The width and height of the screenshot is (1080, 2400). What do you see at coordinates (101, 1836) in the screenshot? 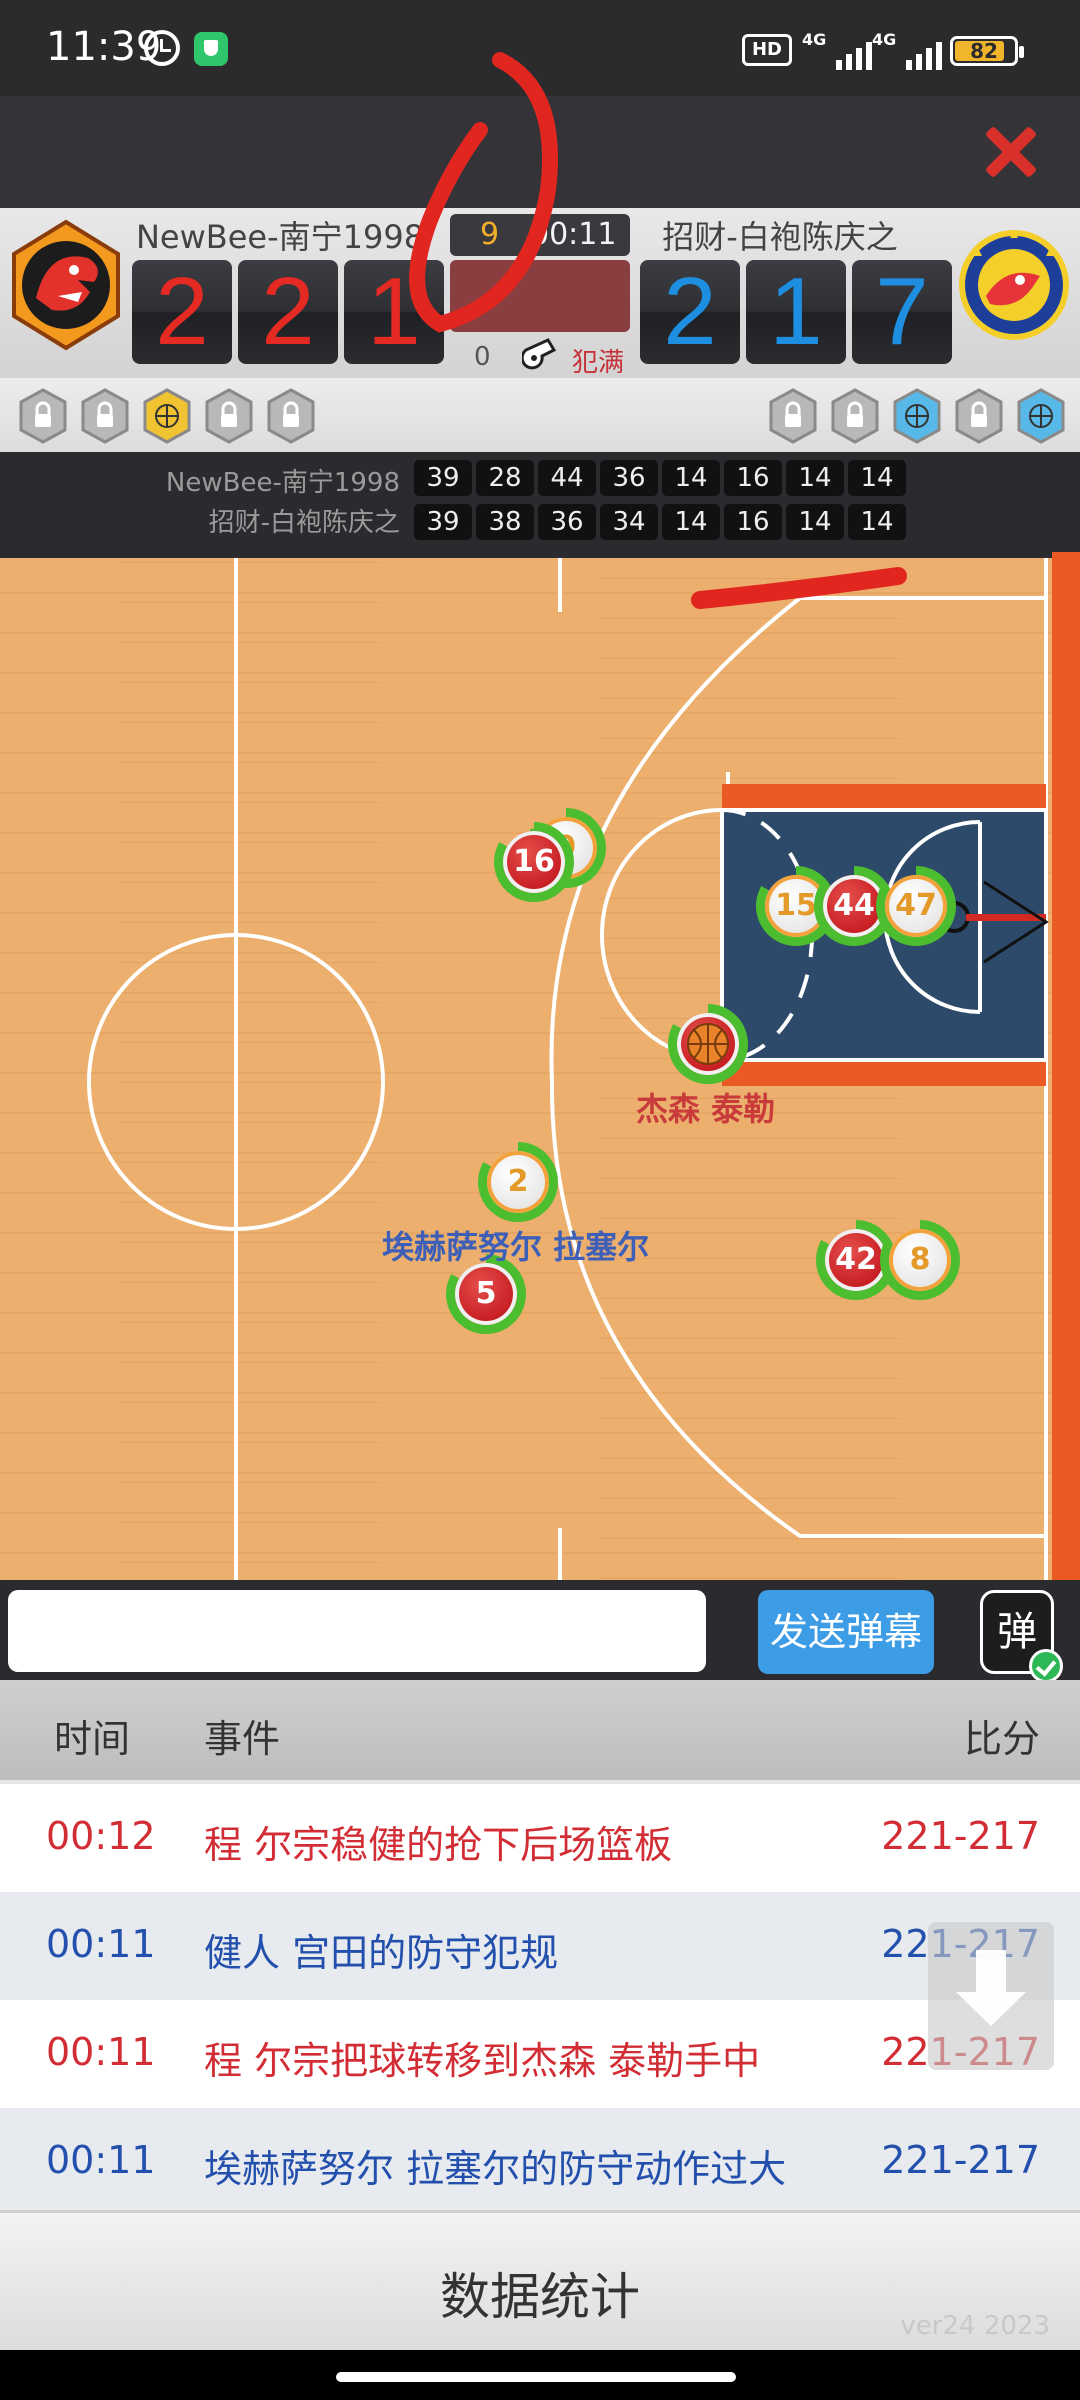
I see `event-time: 00:12` at bounding box center [101, 1836].